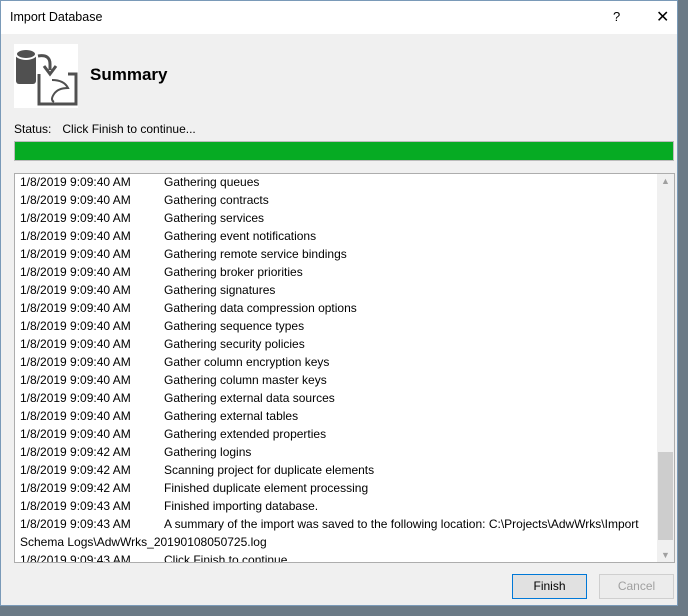 This screenshot has width=688, height=616. What do you see at coordinates (129, 74) in the screenshot?
I see `page-title: Summary` at bounding box center [129, 74].